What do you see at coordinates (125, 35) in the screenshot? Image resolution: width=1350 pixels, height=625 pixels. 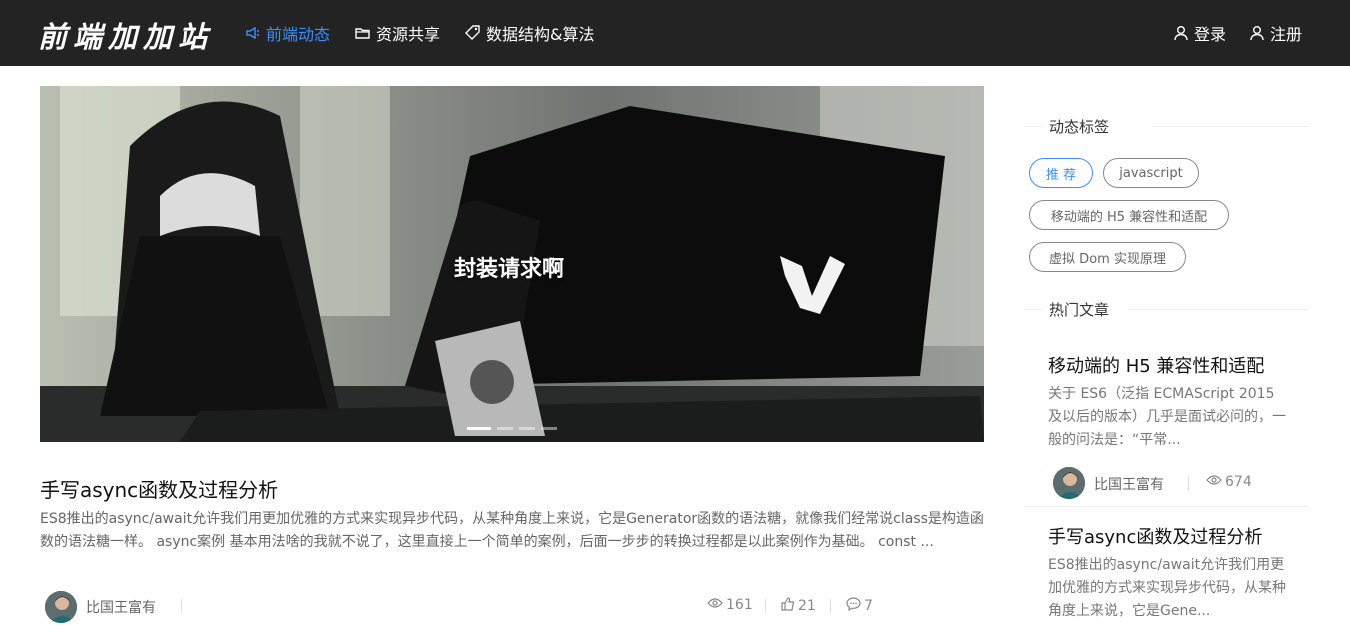 I see `site-logo: 前端加加站` at bounding box center [125, 35].